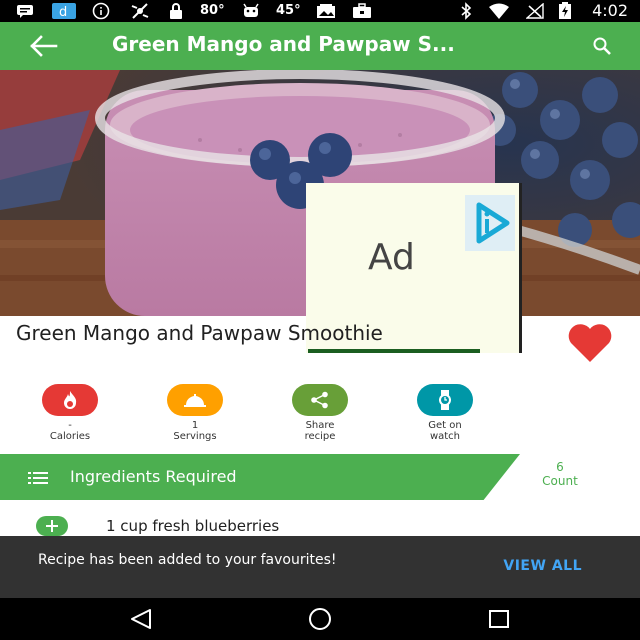 The width and height of the screenshot is (640, 640). Describe the element at coordinates (535, 11) in the screenshot. I see `no-signal-icon` at that location.